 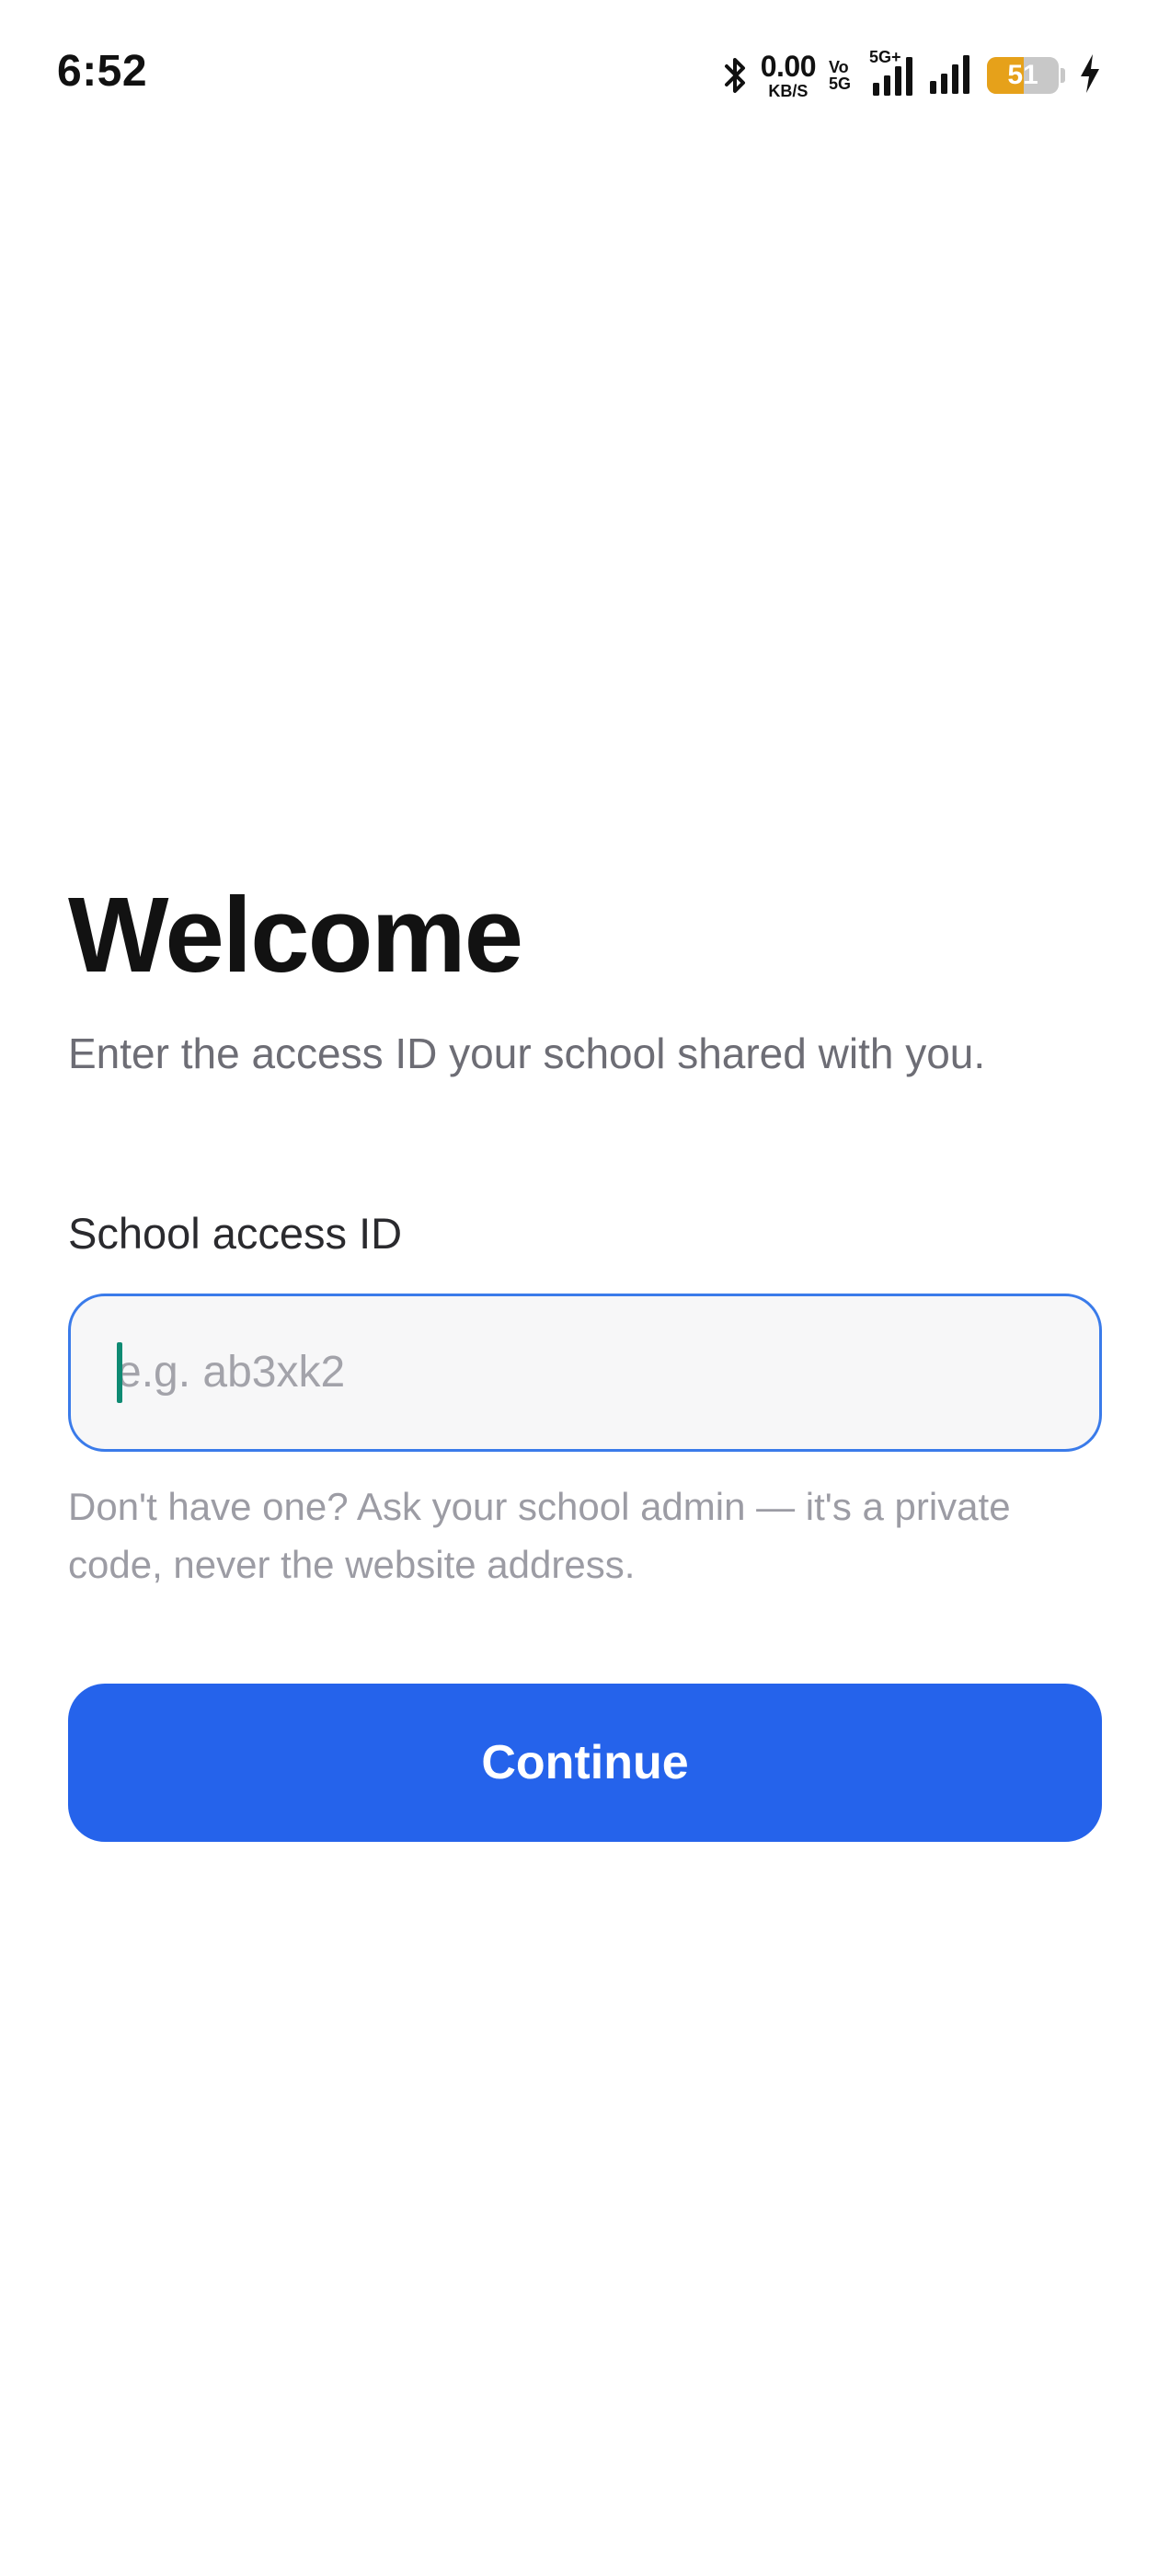 I want to click on school-access-id-field, so click(x=585, y=1372).